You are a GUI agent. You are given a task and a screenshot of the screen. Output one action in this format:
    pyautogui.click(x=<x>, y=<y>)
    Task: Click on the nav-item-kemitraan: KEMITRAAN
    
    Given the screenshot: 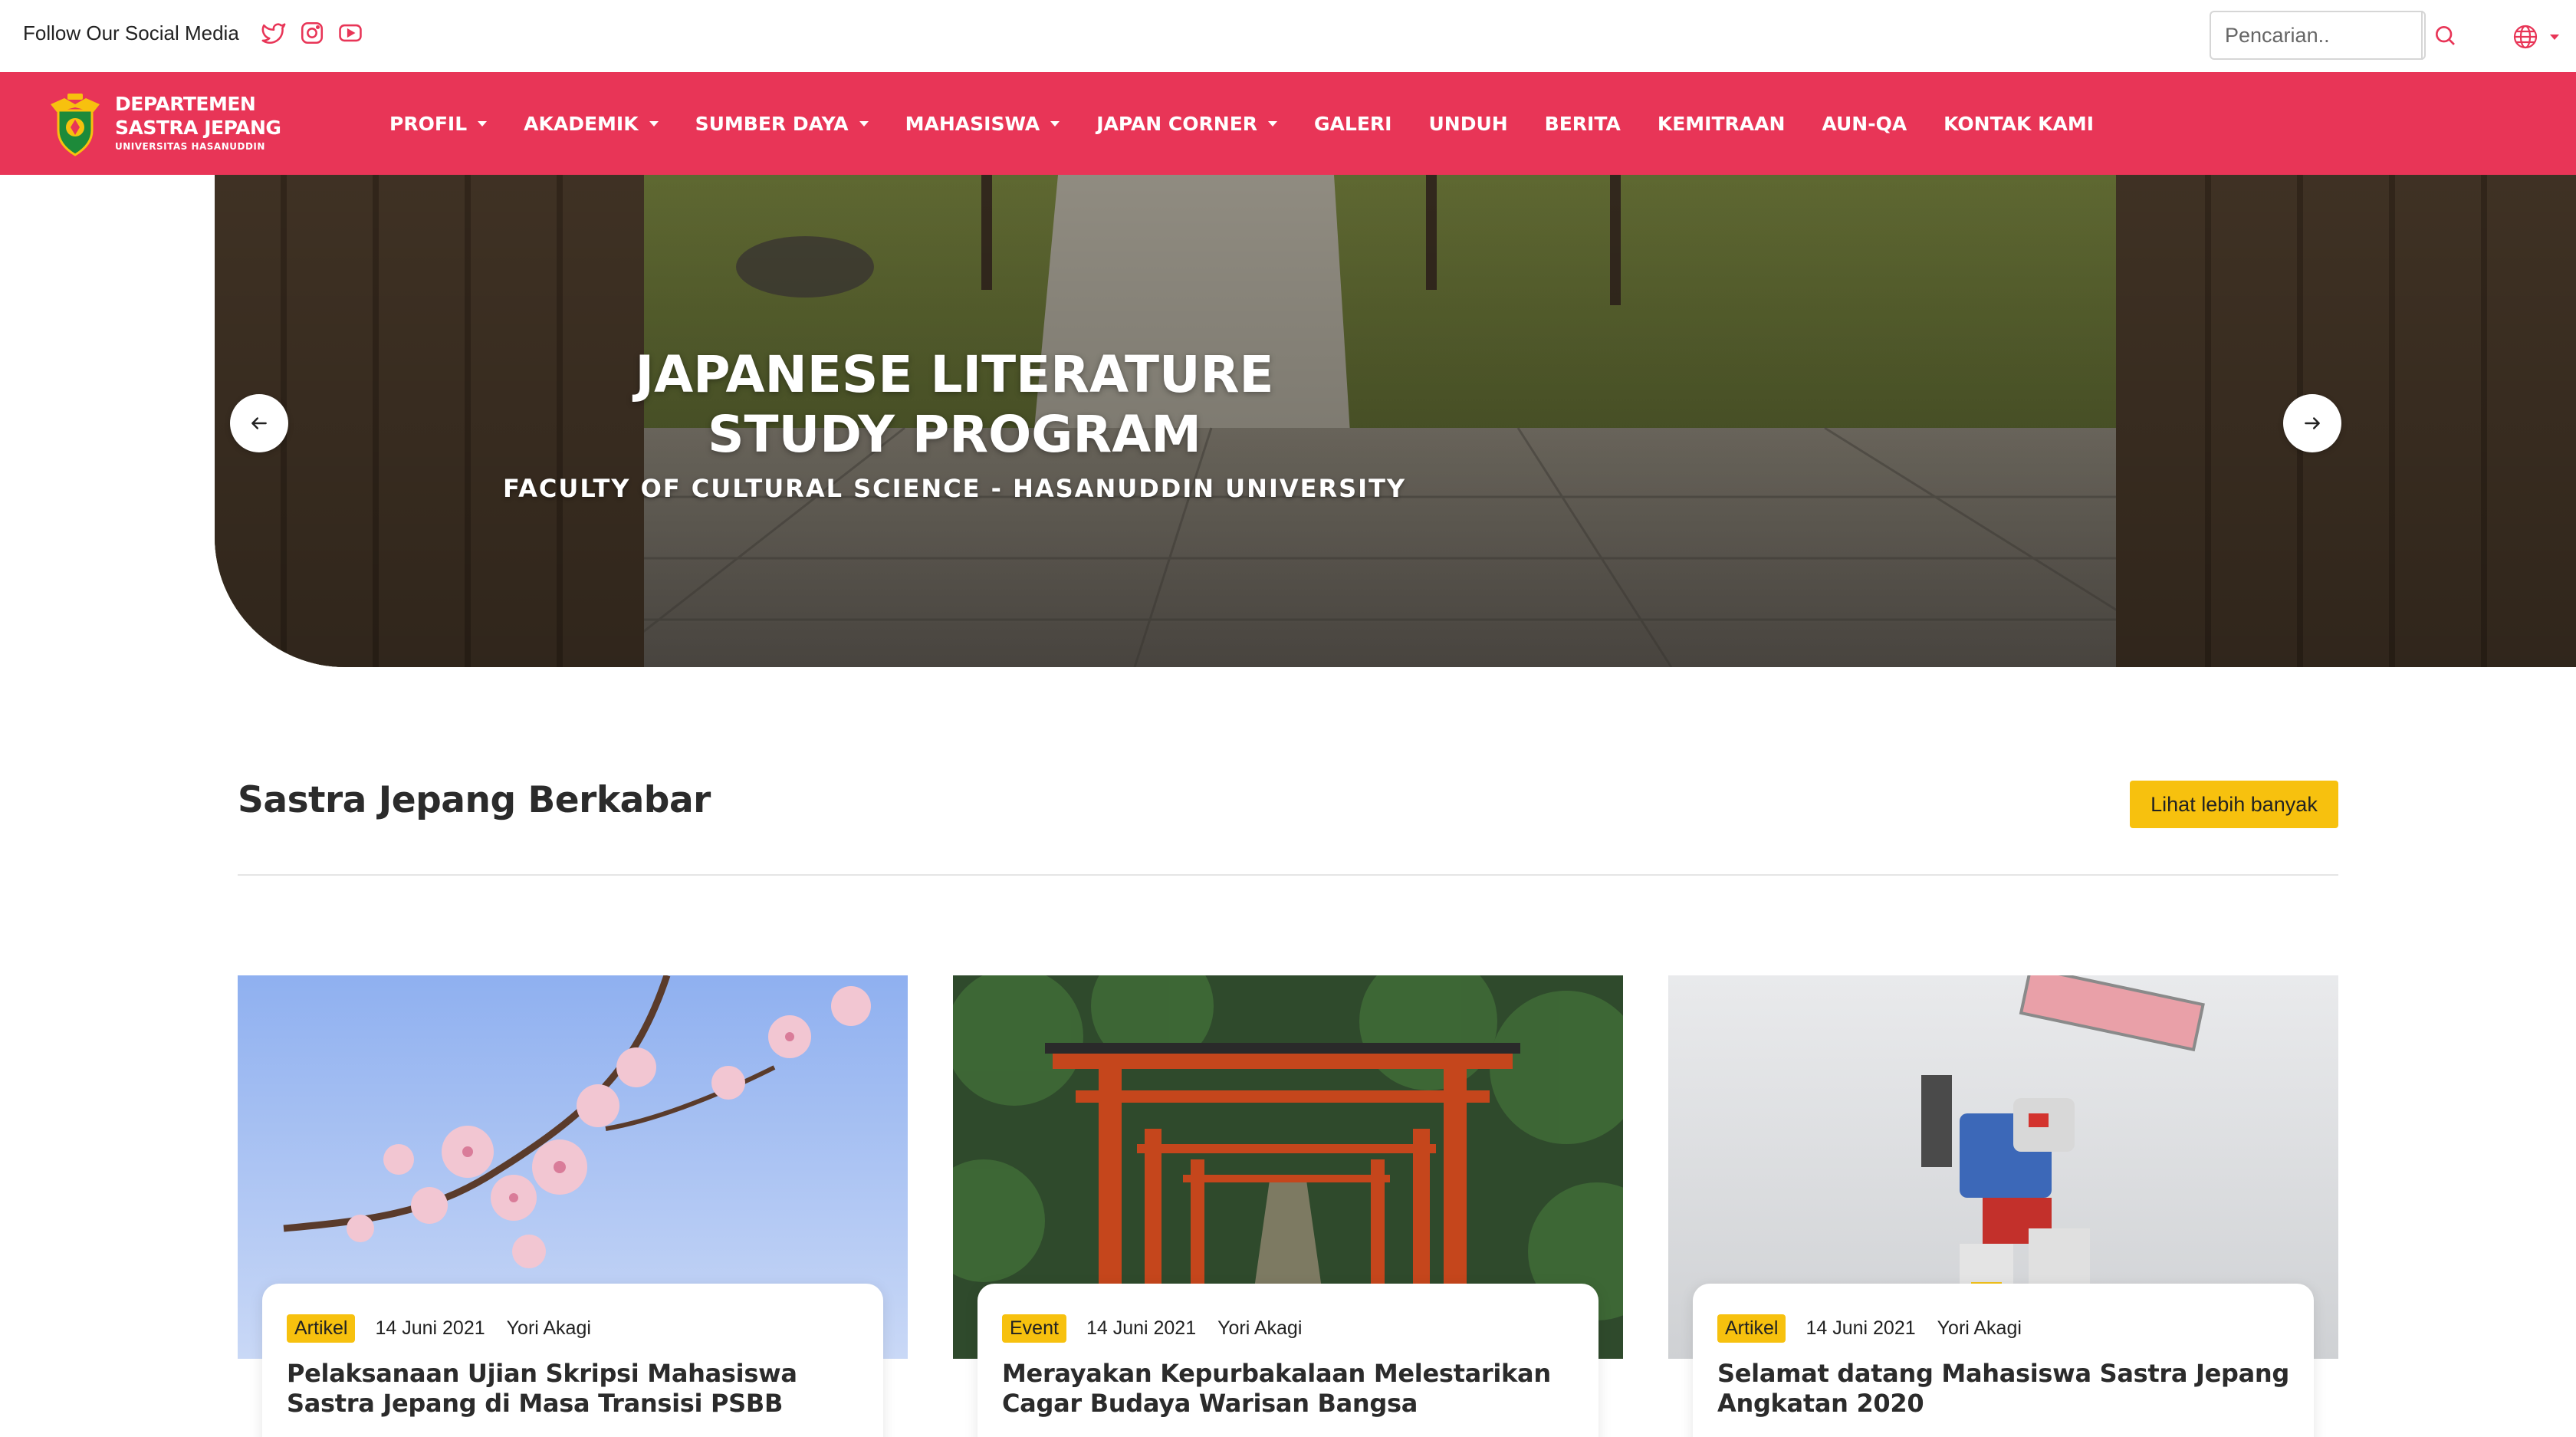 What is the action you would take?
    pyautogui.click(x=1722, y=124)
    